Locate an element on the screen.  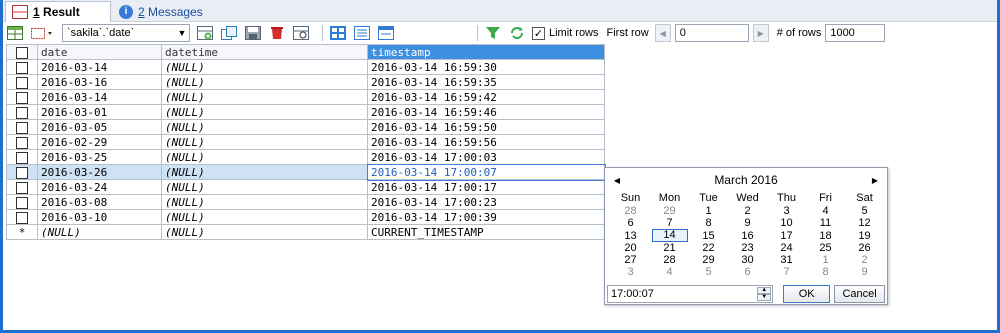
cell-timestamp: 2016-03-14 16:59:35 is located at coordinates (486, 82).